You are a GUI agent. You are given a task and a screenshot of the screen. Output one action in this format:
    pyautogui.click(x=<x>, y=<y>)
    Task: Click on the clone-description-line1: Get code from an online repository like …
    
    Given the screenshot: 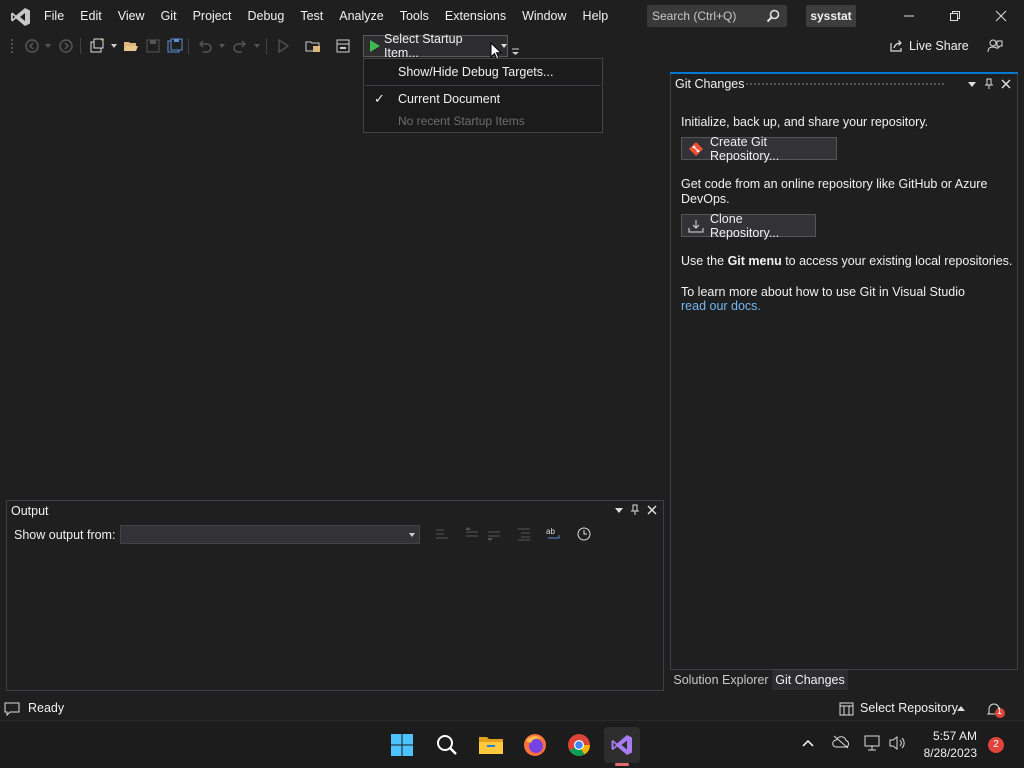 What is the action you would take?
    pyautogui.click(x=834, y=184)
    